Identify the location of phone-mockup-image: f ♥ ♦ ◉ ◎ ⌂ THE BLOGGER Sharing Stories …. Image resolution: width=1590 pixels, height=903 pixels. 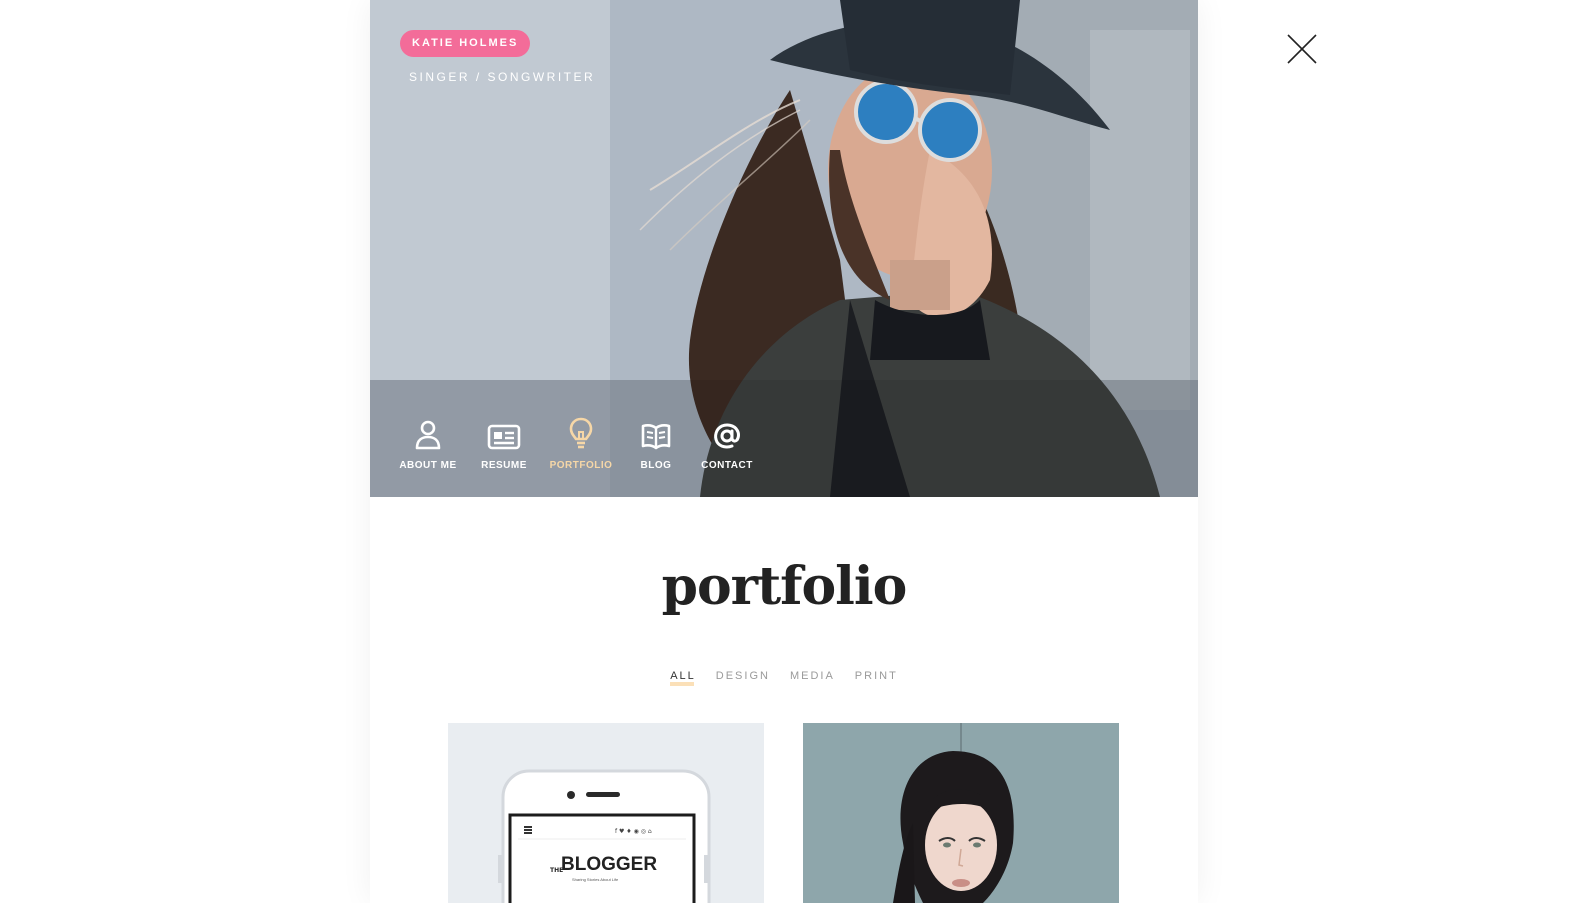
(606, 813).